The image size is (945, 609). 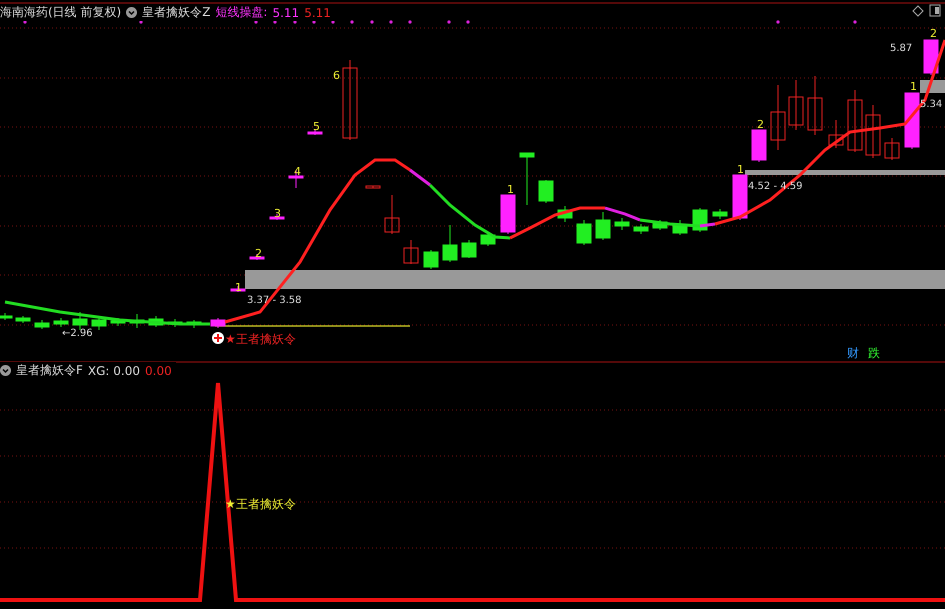 What do you see at coordinates (114, 371) in the screenshot?
I see `indicator-reading: XG: 0.00` at bounding box center [114, 371].